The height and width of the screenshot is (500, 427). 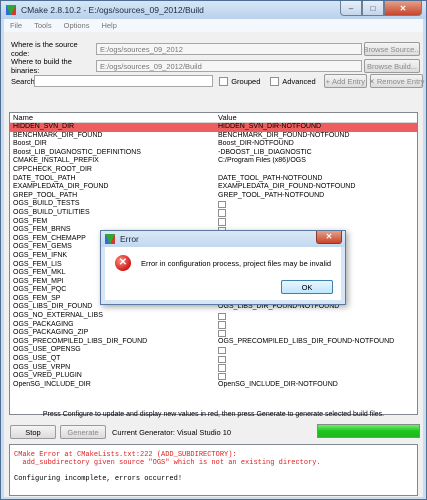 What do you see at coordinates (229, 49) in the screenshot?
I see `source-path-field: E:/ogs/sources_09_2012` at bounding box center [229, 49].